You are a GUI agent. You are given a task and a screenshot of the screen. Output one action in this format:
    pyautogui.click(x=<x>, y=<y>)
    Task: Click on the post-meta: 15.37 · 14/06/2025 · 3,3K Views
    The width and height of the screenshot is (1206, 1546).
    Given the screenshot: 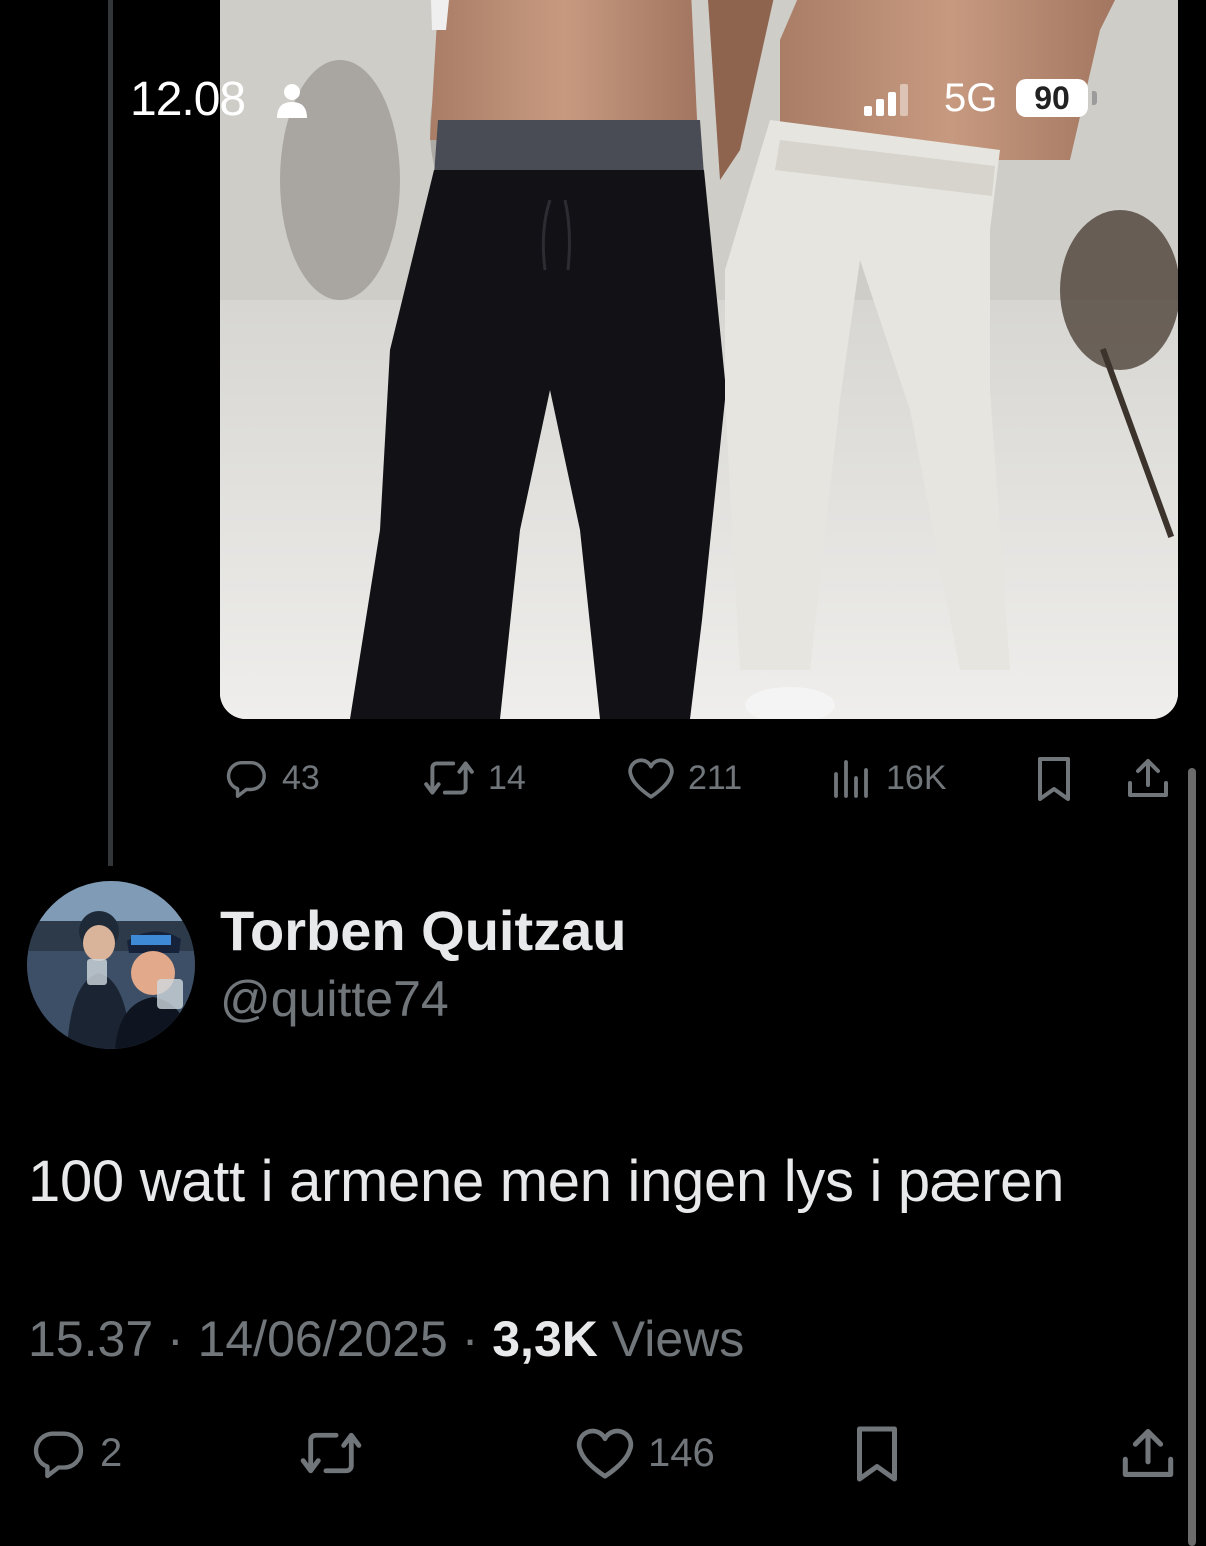 What is the action you would take?
    pyautogui.click(x=386, y=1339)
    